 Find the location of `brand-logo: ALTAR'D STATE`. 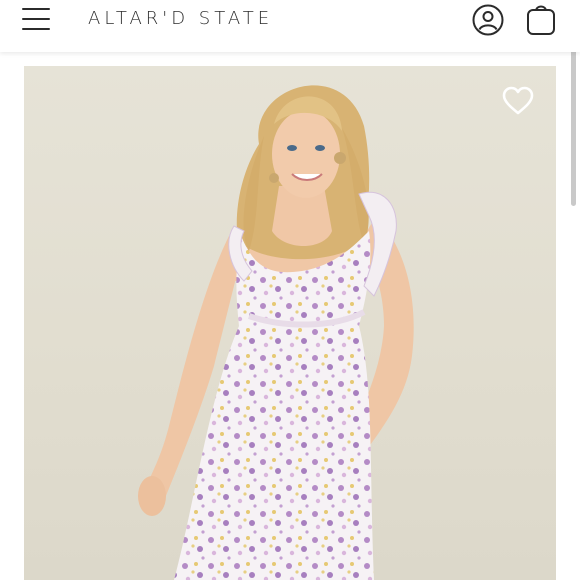

brand-logo: ALTAR'D STATE is located at coordinates (180, 18).